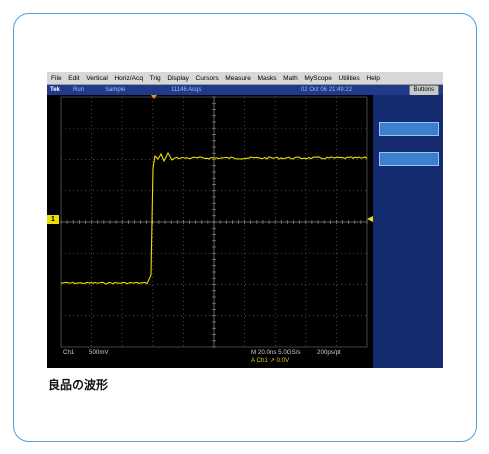 This screenshot has width=489, height=454. What do you see at coordinates (99, 352) in the screenshot?
I see `ch1-scale-readout: 500mV` at bounding box center [99, 352].